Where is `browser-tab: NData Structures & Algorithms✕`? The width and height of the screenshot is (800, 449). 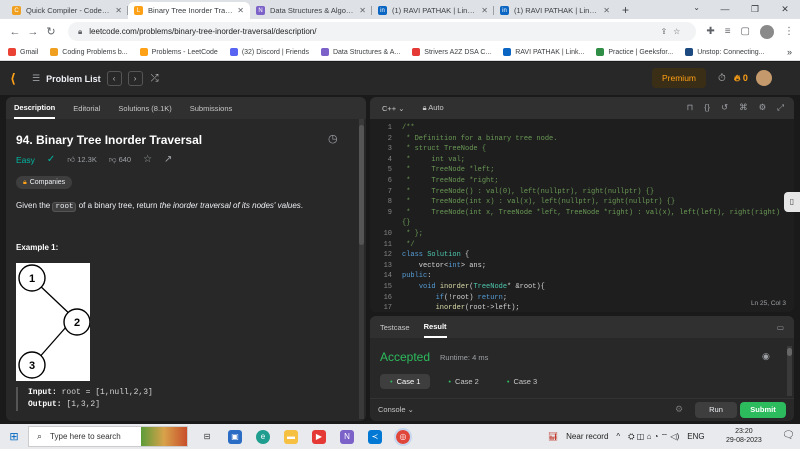 browser-tab: NData Structures & Algorithms✕ is located at coordinates (311, 10).